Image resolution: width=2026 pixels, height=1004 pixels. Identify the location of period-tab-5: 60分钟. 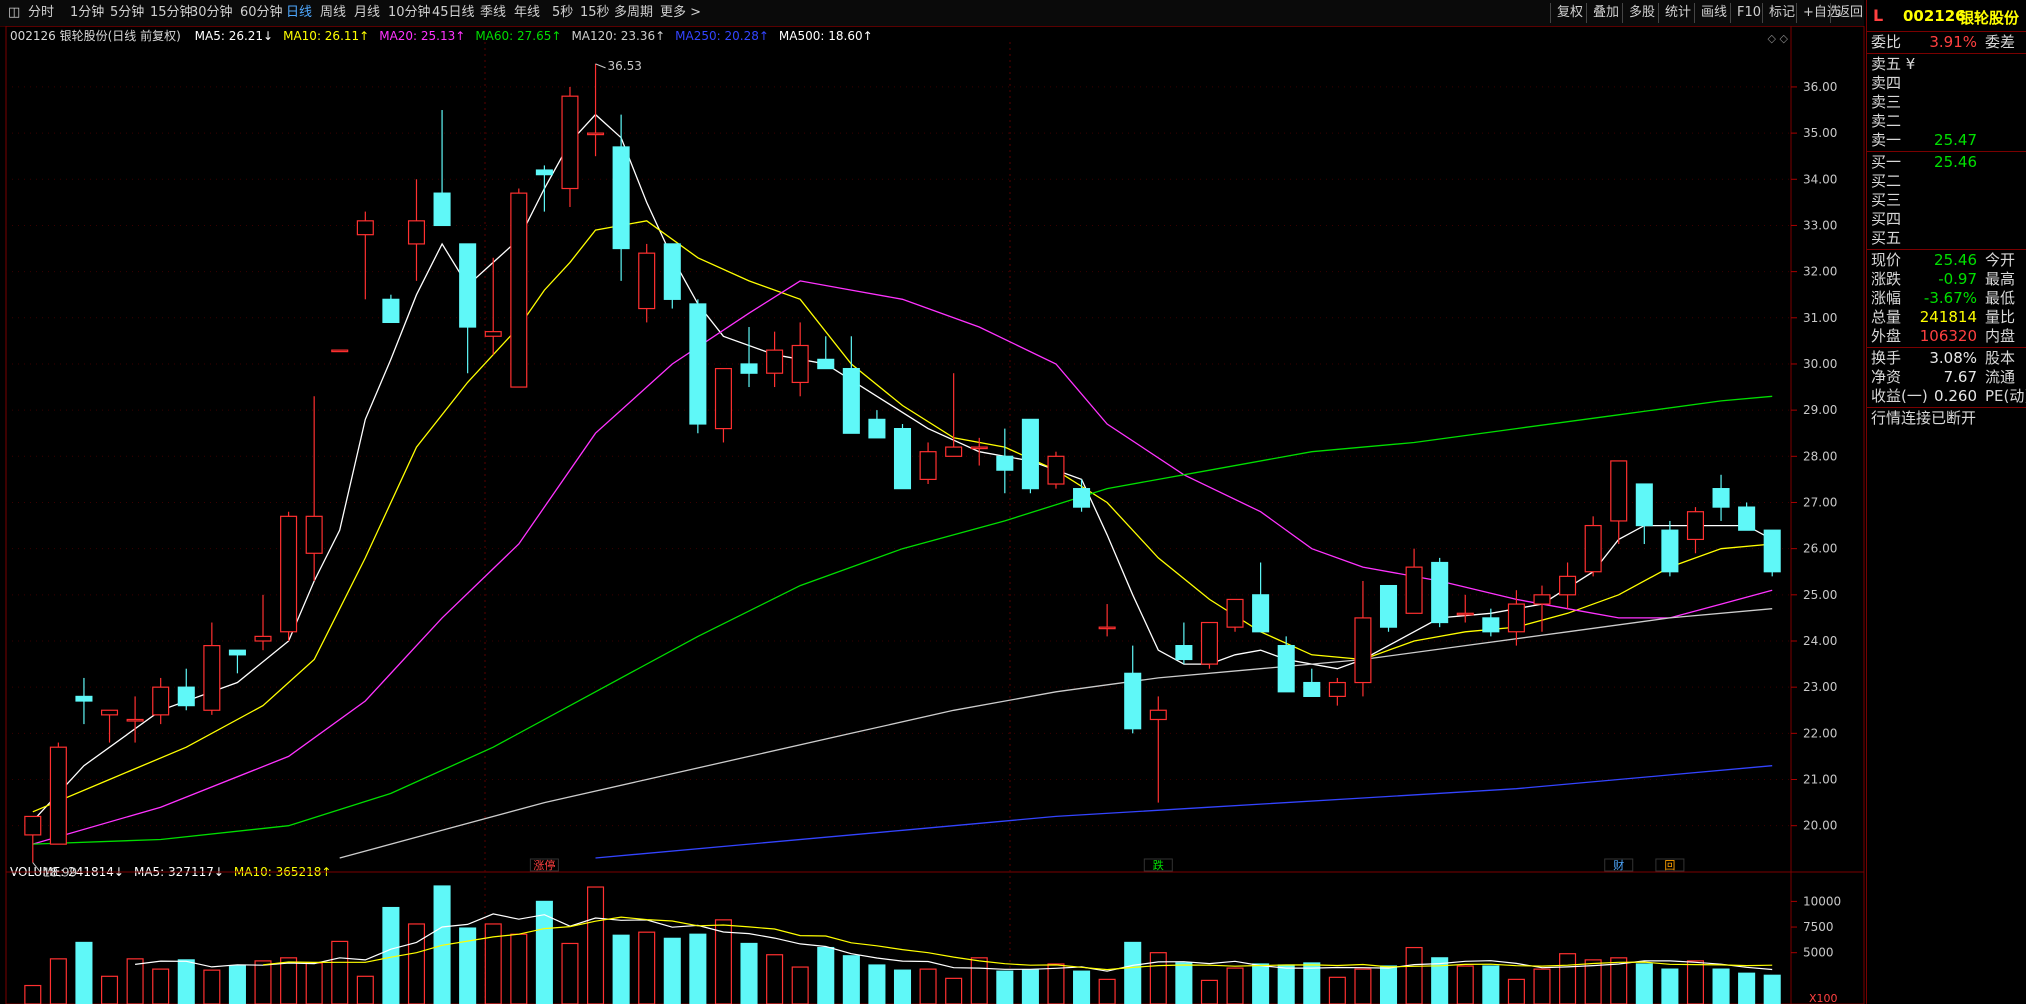
(261, 13).